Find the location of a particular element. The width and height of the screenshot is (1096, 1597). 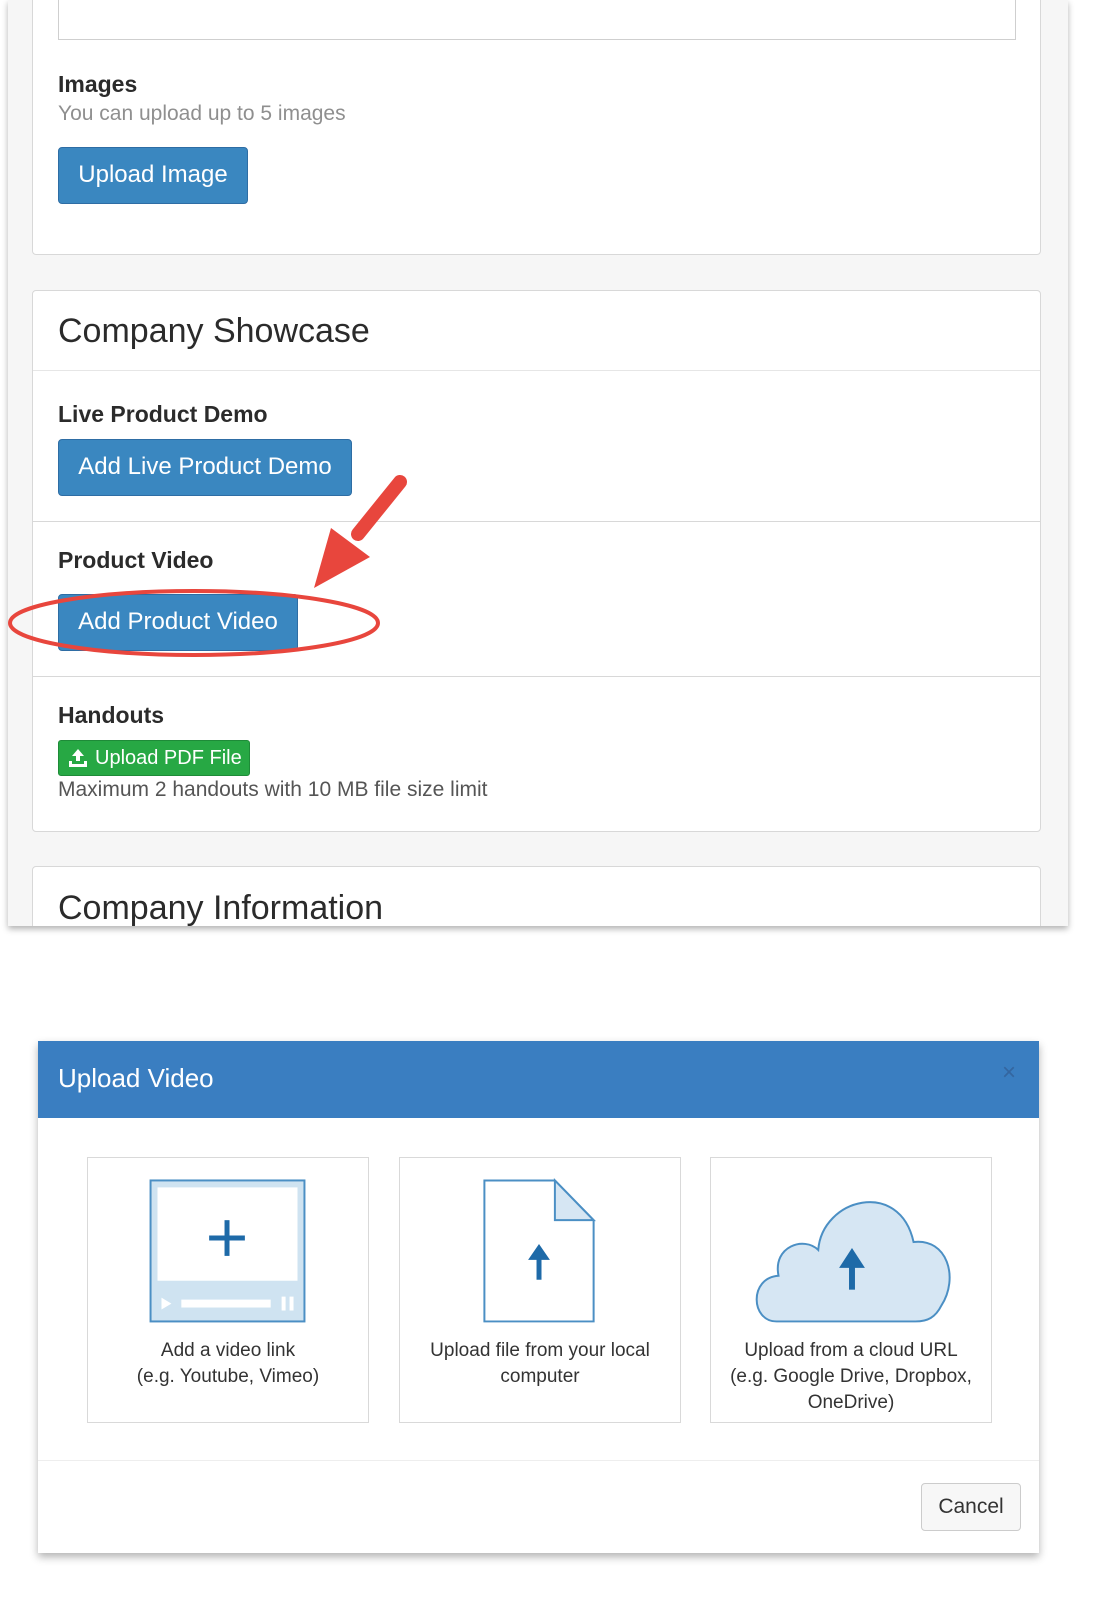

company-information-title: Company Information is located at coordinates (221, 907).